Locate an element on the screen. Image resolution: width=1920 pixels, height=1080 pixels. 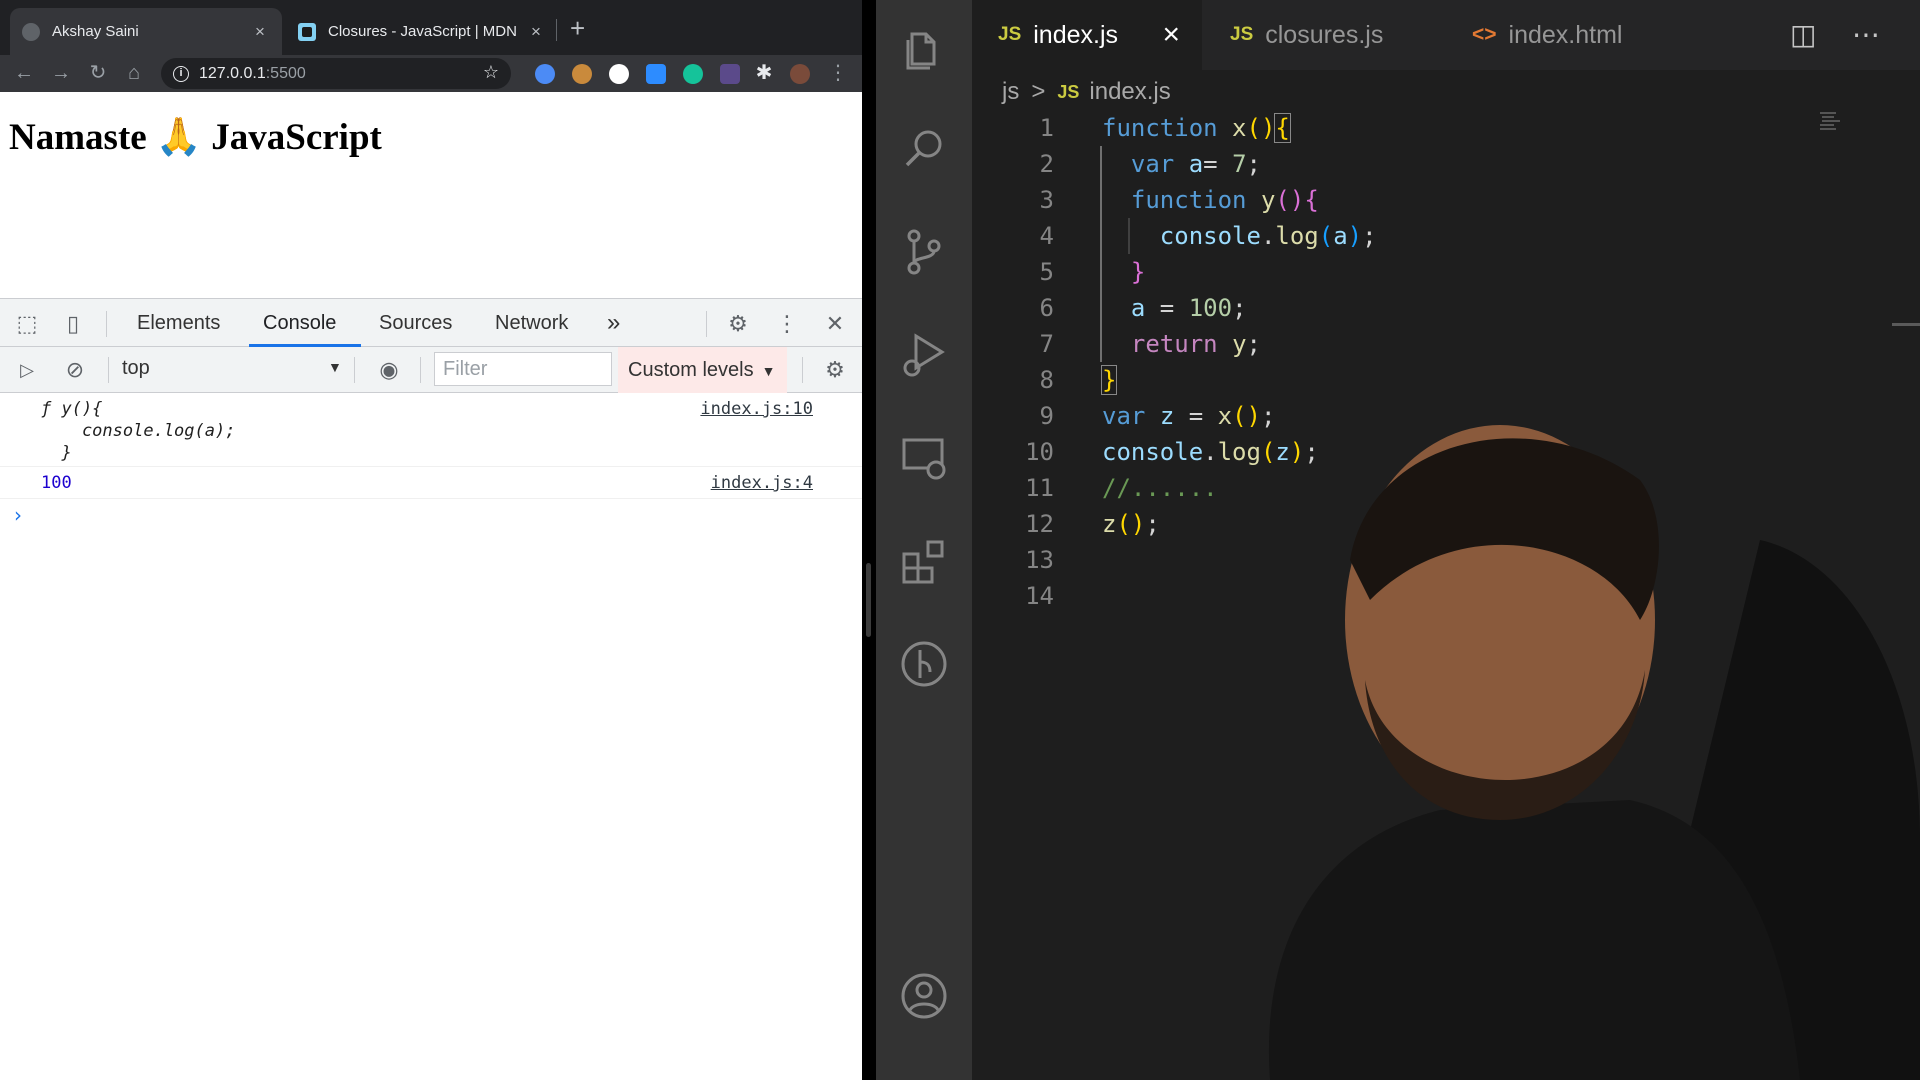
home-icon: ⌂ is located at coordinates (134, 73).